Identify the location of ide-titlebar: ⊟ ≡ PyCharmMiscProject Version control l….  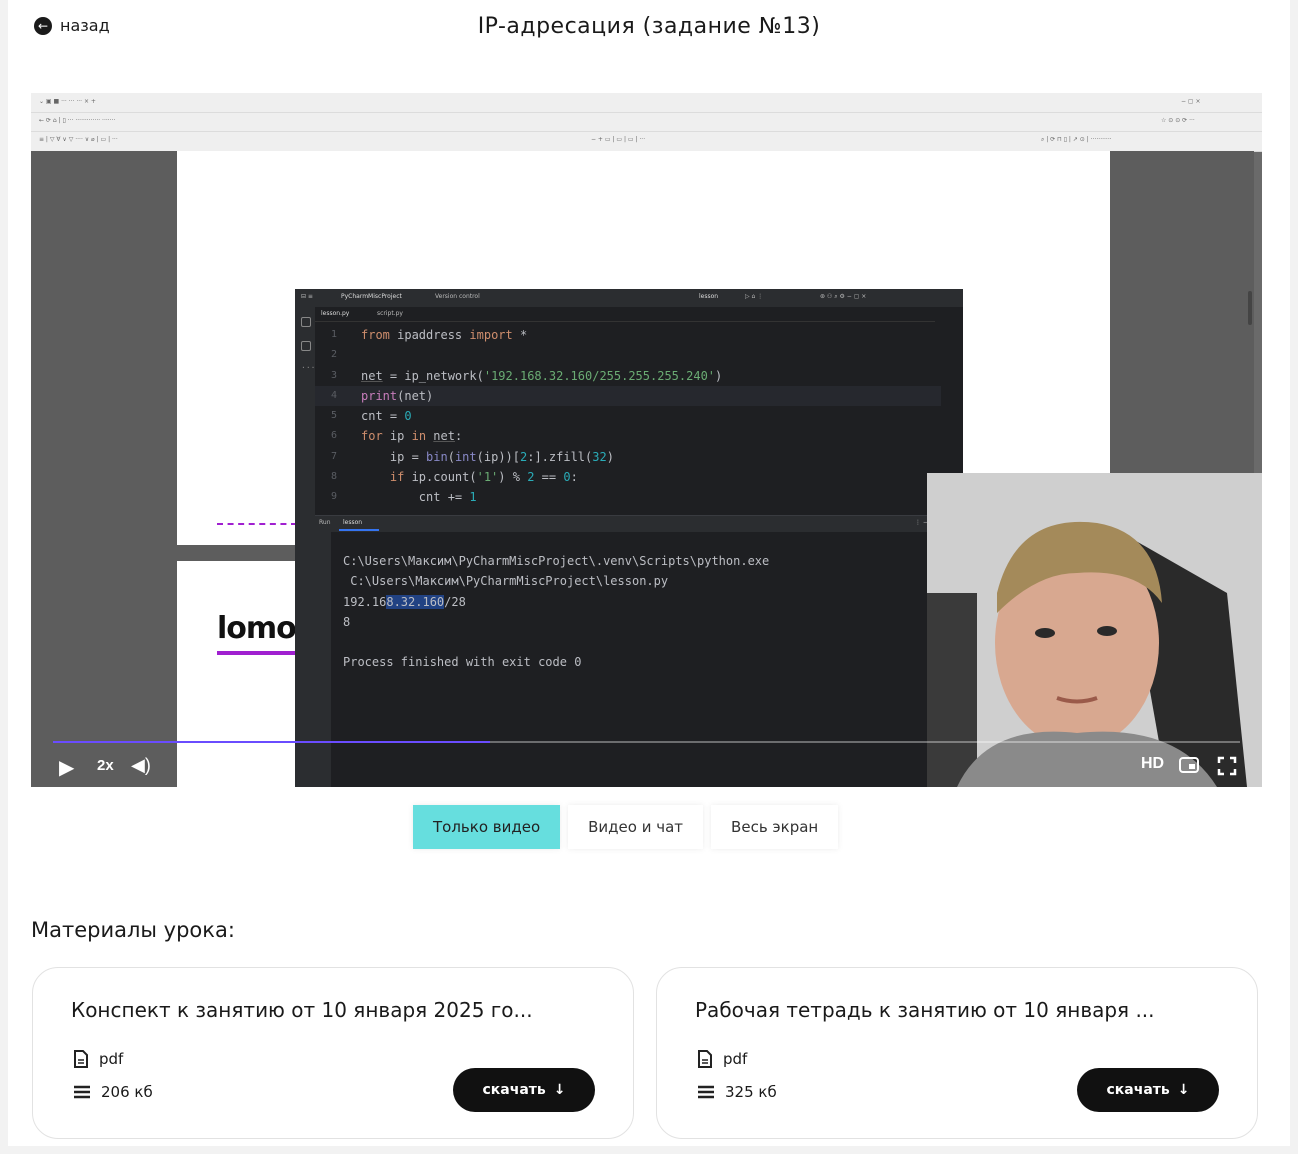
(629, 298).